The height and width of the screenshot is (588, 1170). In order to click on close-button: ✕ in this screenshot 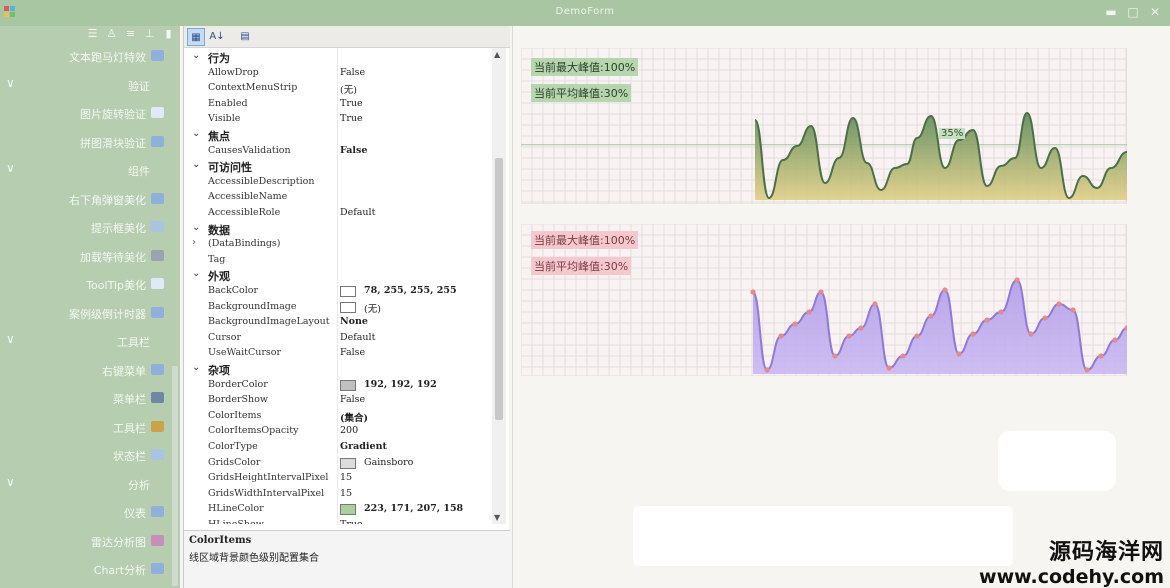, I will do `click(1155, 12)`.